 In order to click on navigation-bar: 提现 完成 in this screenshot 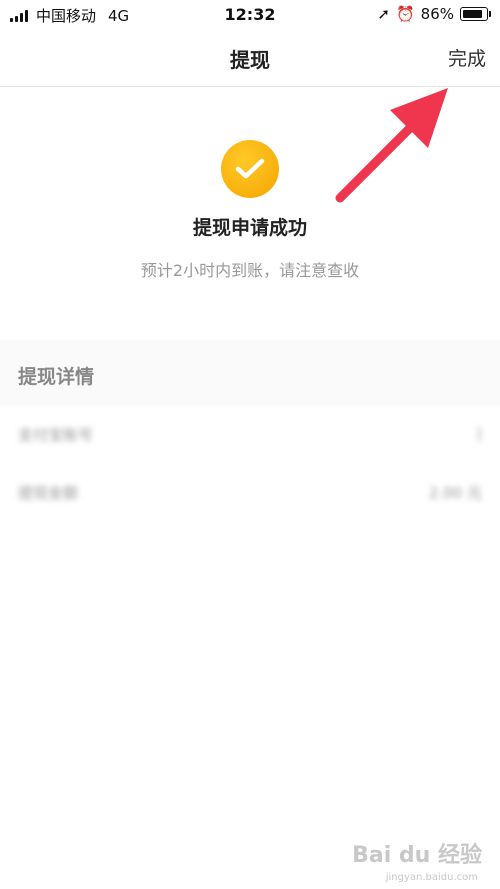, I will do `click(250, 57)`.